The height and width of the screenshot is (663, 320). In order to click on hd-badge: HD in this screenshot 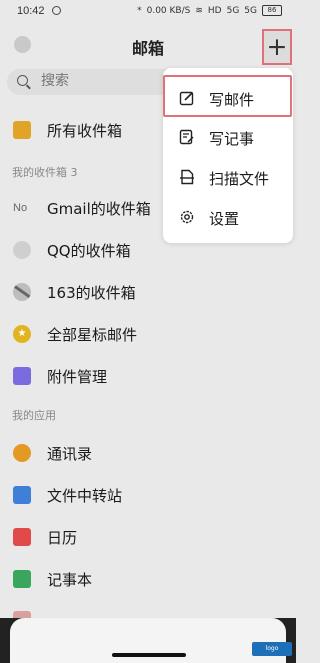, I will do `click(214, 10)`.